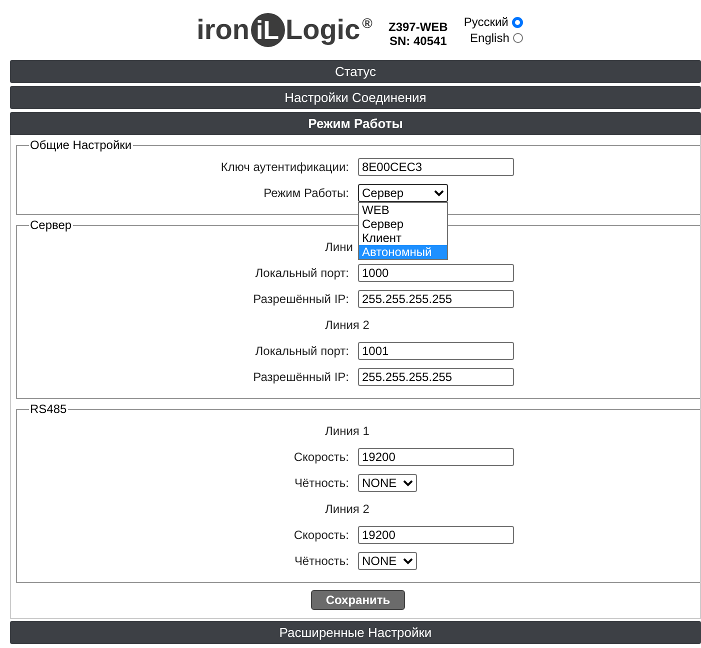  I want to click on dropdown-option: WEB, so click(403, 210).